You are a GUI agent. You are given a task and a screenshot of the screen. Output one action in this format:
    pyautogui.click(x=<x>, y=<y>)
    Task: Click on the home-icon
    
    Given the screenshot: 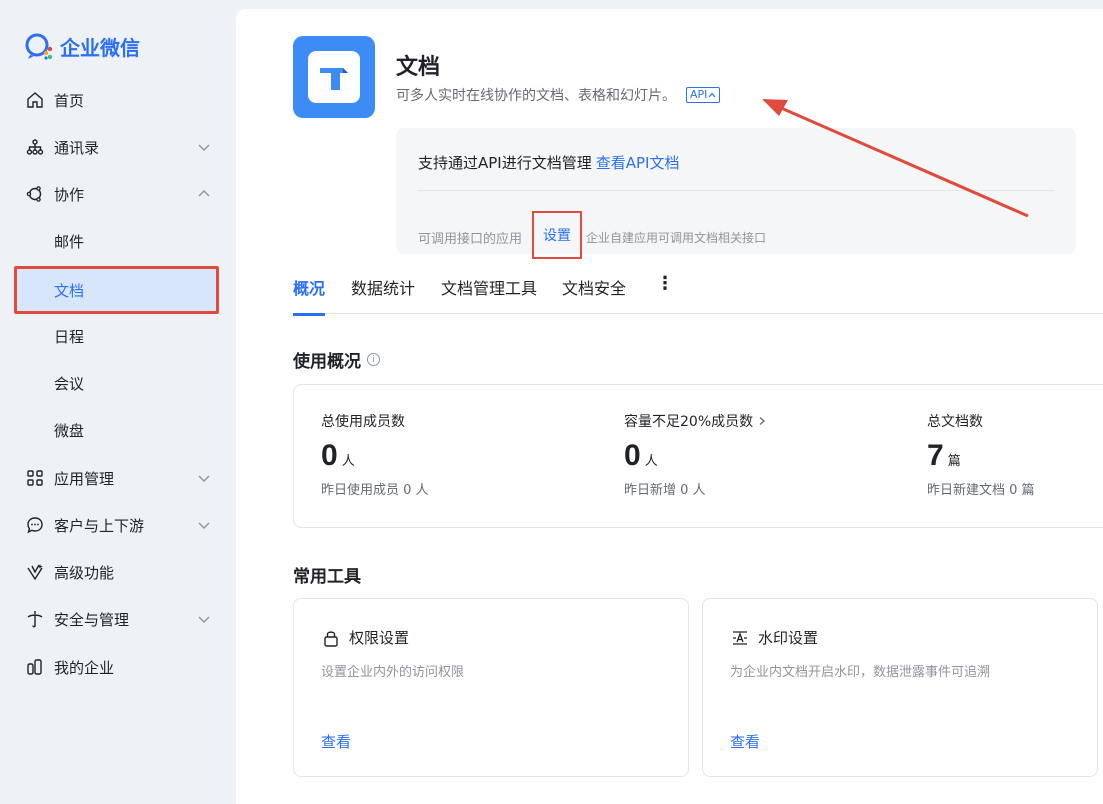 What is the action you would take?
    pyautogui.click(x=35, y=100)
    